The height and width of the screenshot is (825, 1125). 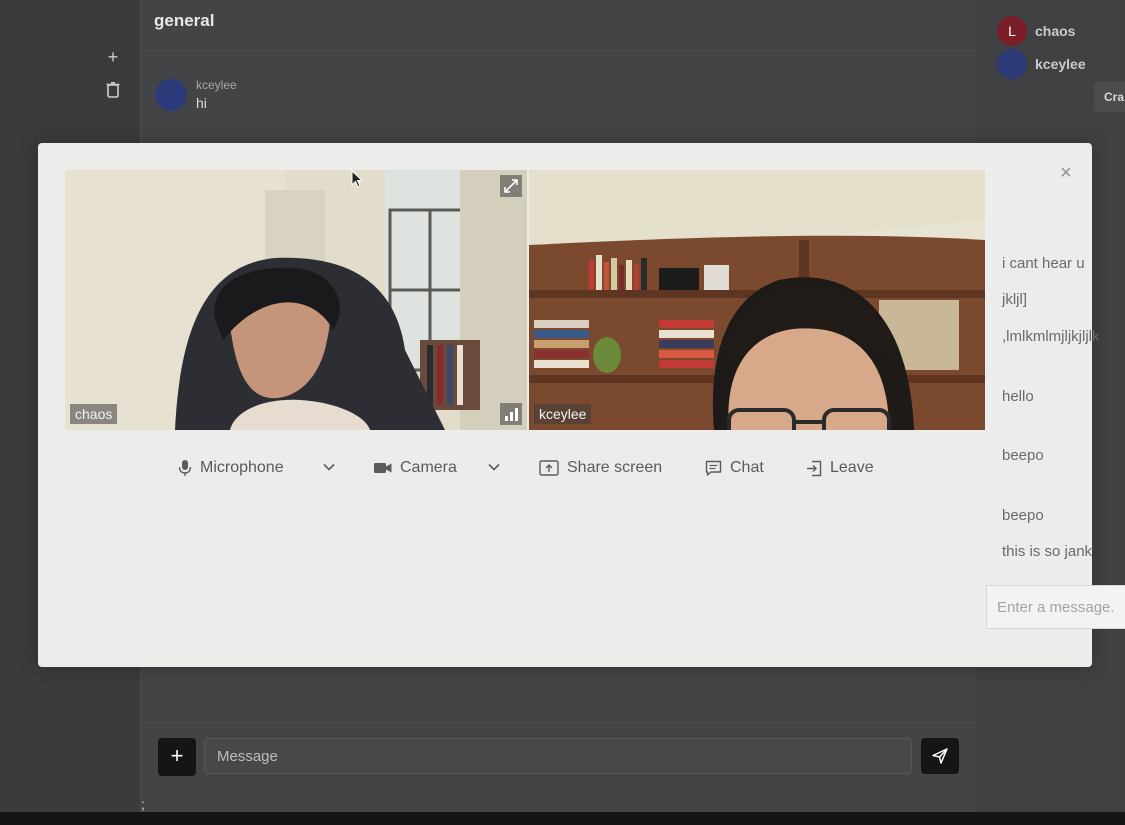 I want to click on microphone-icon, so click(x=185, y=468).